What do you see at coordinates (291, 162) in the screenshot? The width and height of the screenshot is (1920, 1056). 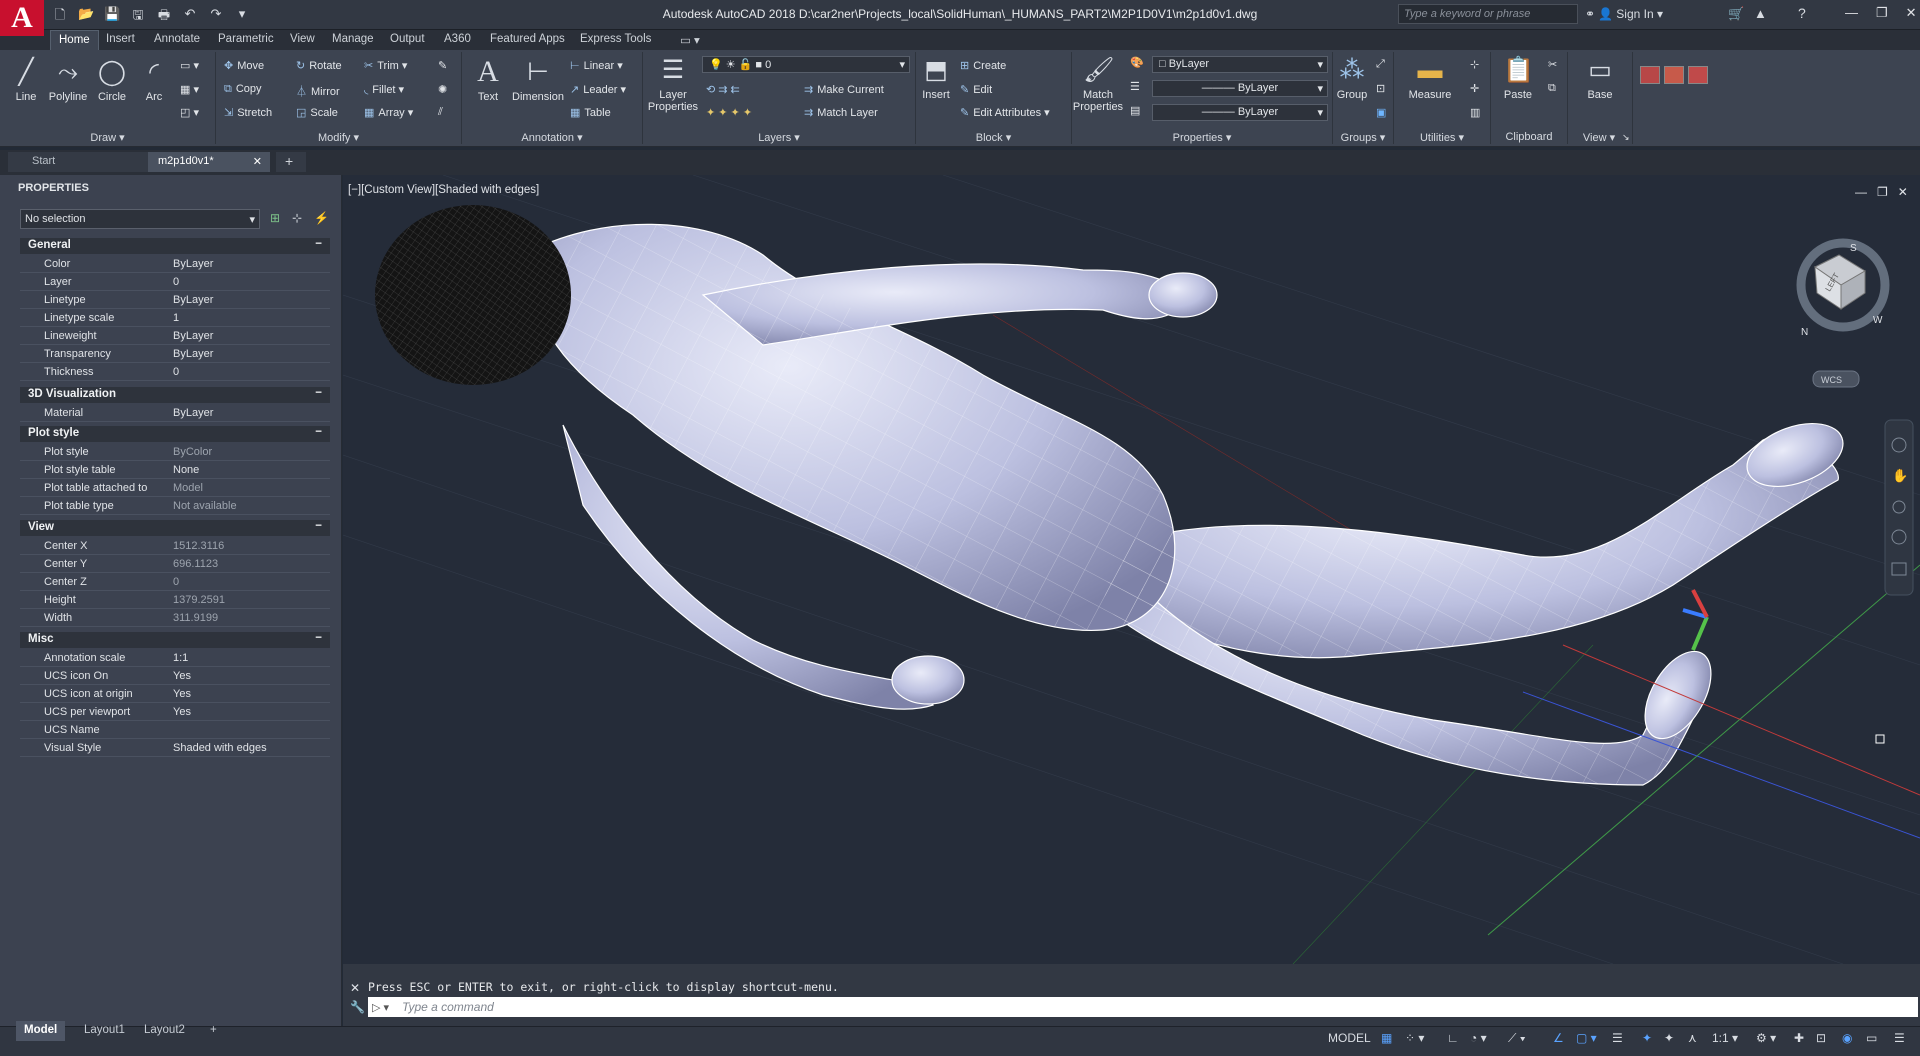 I see `new-tab-button: +` at bounding box center [291, 162].